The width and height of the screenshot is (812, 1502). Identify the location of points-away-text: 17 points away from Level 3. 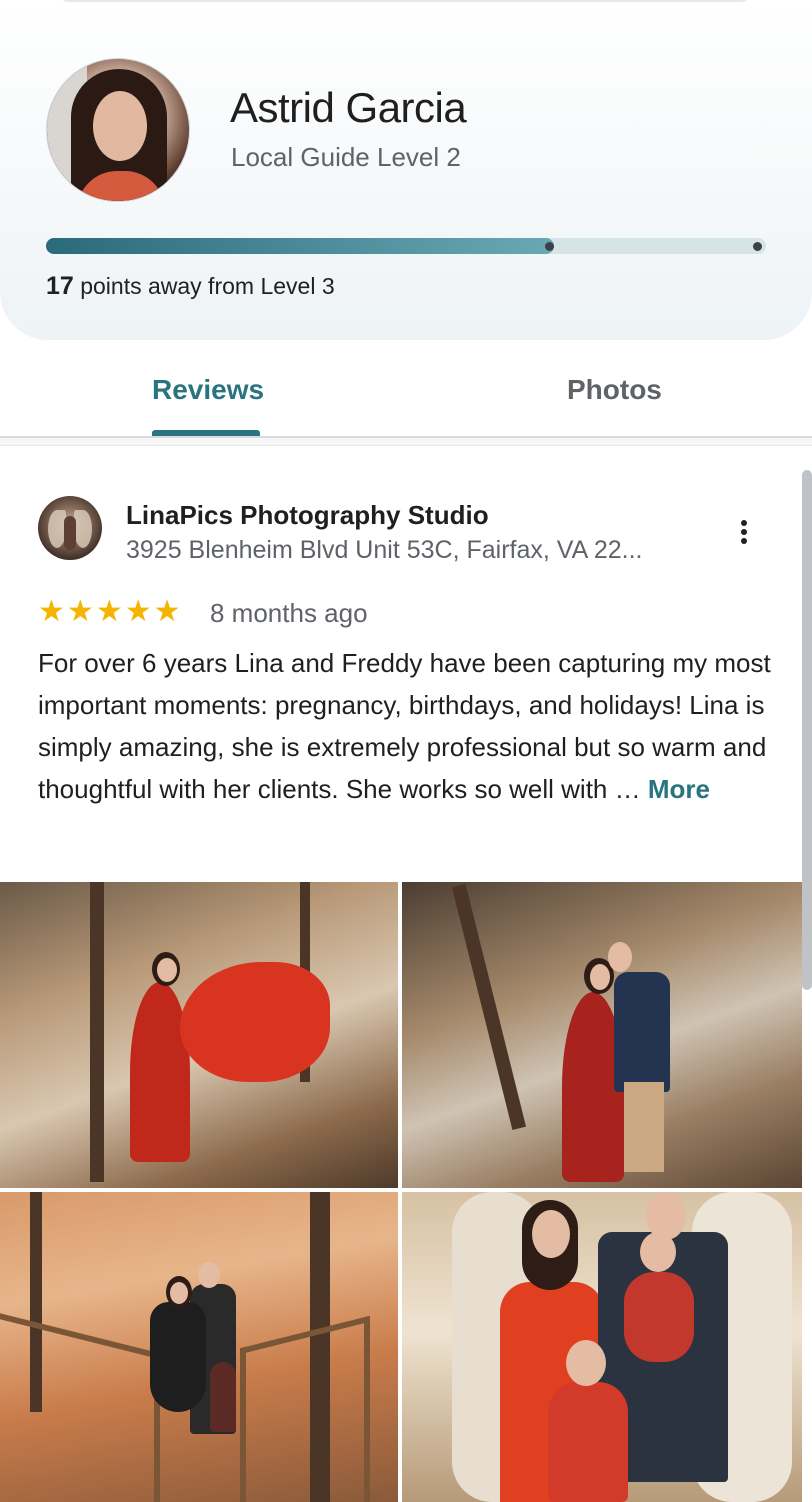
(190, 286).